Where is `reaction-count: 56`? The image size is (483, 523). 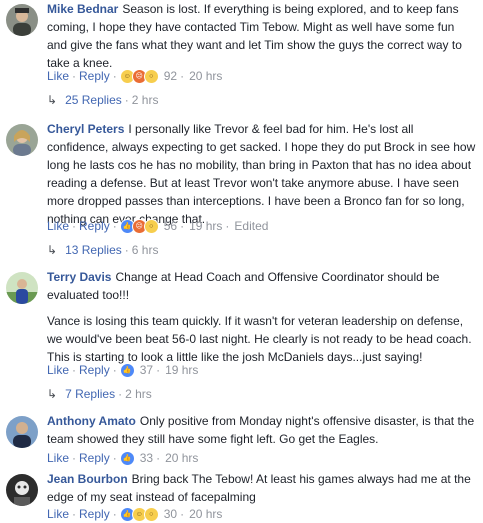 reaction-count: 56 is located at coordinates (170, 226).